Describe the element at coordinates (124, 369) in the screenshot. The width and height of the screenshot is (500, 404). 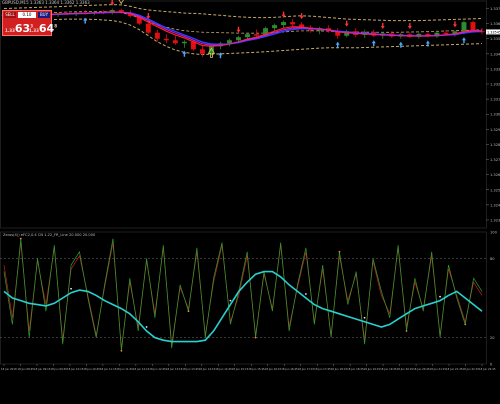
I see `time-axis-label: 18 Jun 11:45` at that location.